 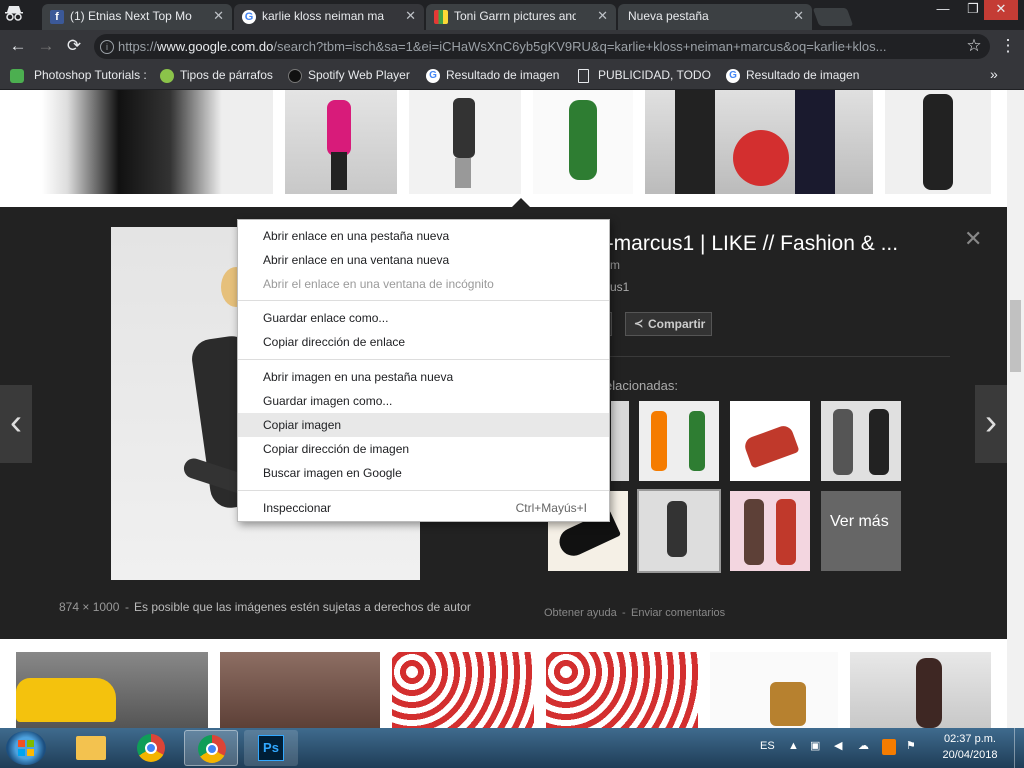 What do you see at coordinates (353, 77) in the screenshot?
I see `bookmark-spotify: Spotify Web Player` at bounding box center [353, 77].